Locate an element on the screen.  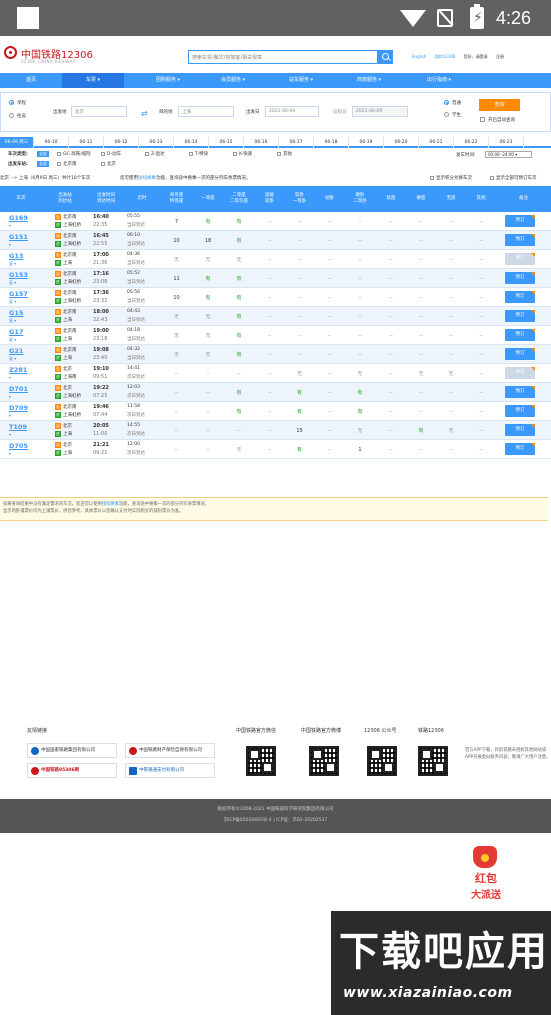
date-tab: 06-18 is located at coordinates (331, 142).